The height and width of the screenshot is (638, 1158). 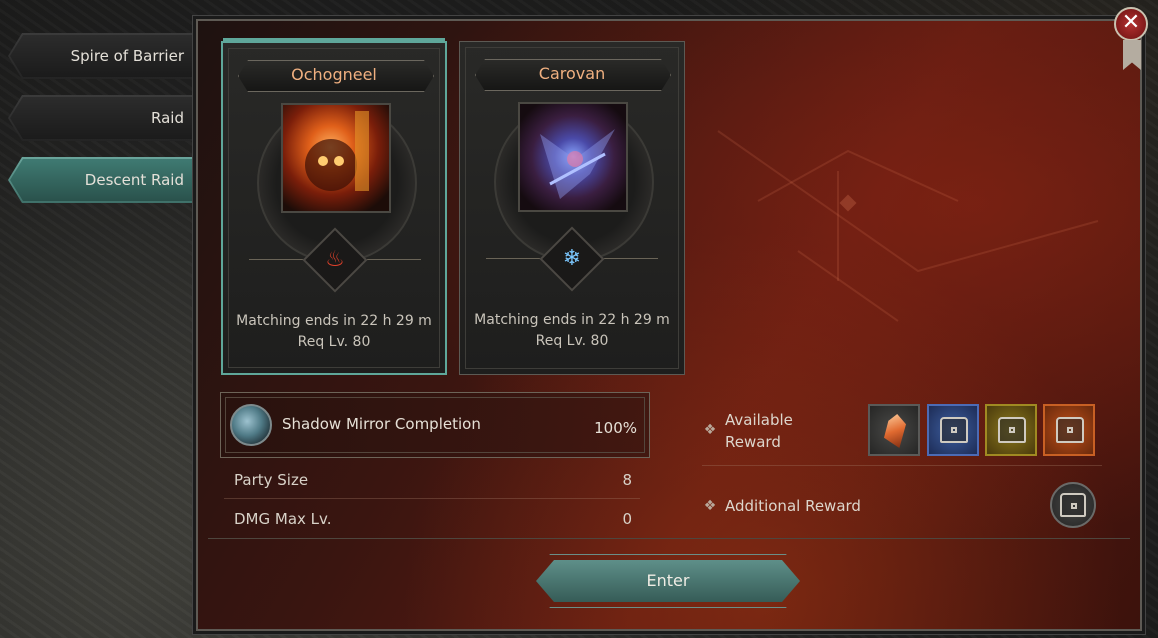 I want to click on snowflake-icon: ❄, so click(x=572, y=258).